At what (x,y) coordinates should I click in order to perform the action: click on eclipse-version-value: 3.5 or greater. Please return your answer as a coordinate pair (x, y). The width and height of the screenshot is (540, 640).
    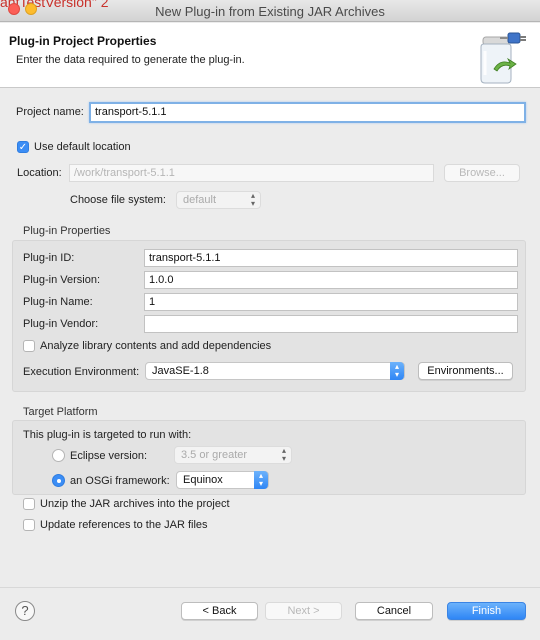
    Looking at the image, I should click on (214, 455).